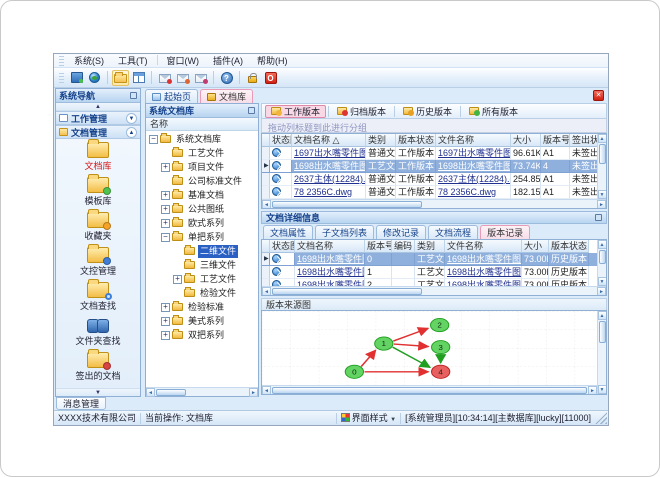  Describe the element at coordinates (202, 251) in the screenshot. I see `tree-node-二维文件: 二维文件` at that location.